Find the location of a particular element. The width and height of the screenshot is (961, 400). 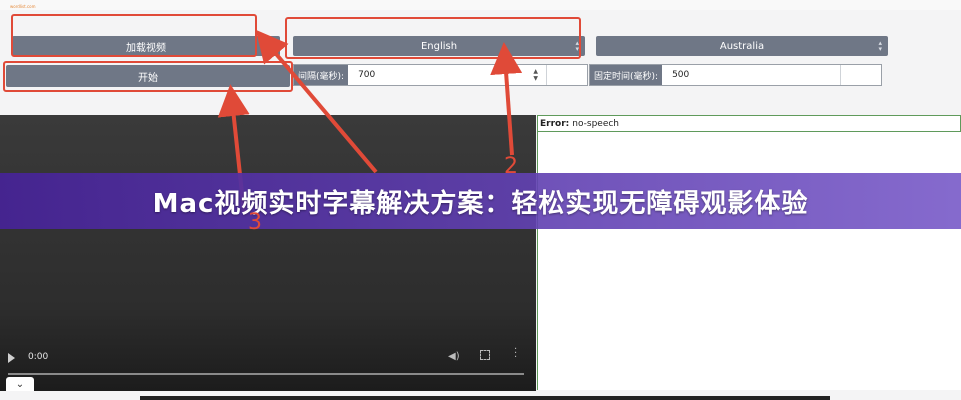

interval-label: 间隔(毫秒): is located at coordinates (321, 75).